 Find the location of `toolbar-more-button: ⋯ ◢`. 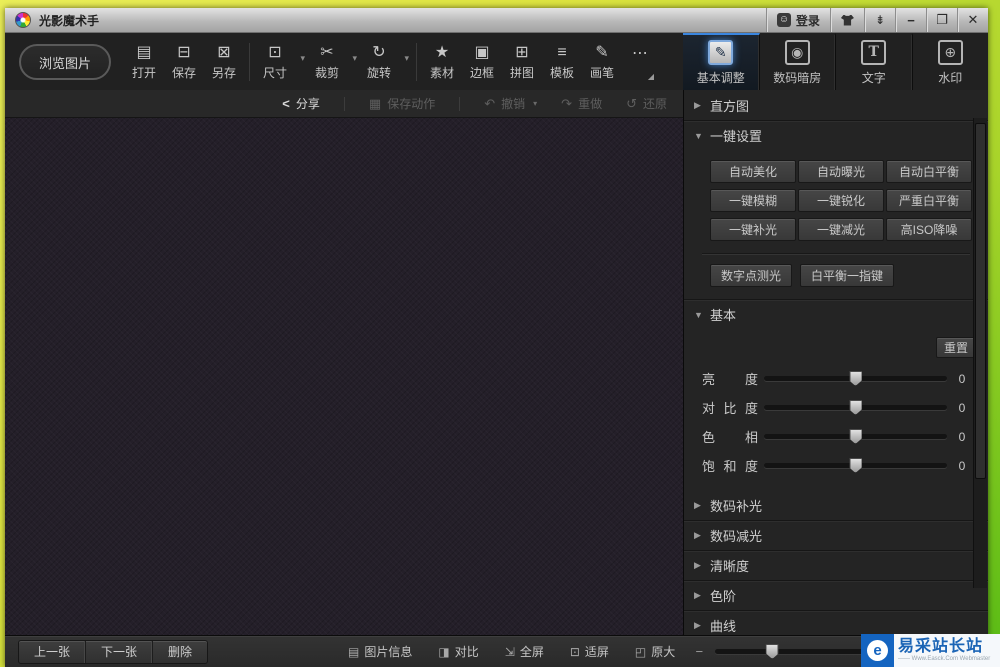

toolbar-more-button: ⋯ ◢ is located at coordinates (640, 62).